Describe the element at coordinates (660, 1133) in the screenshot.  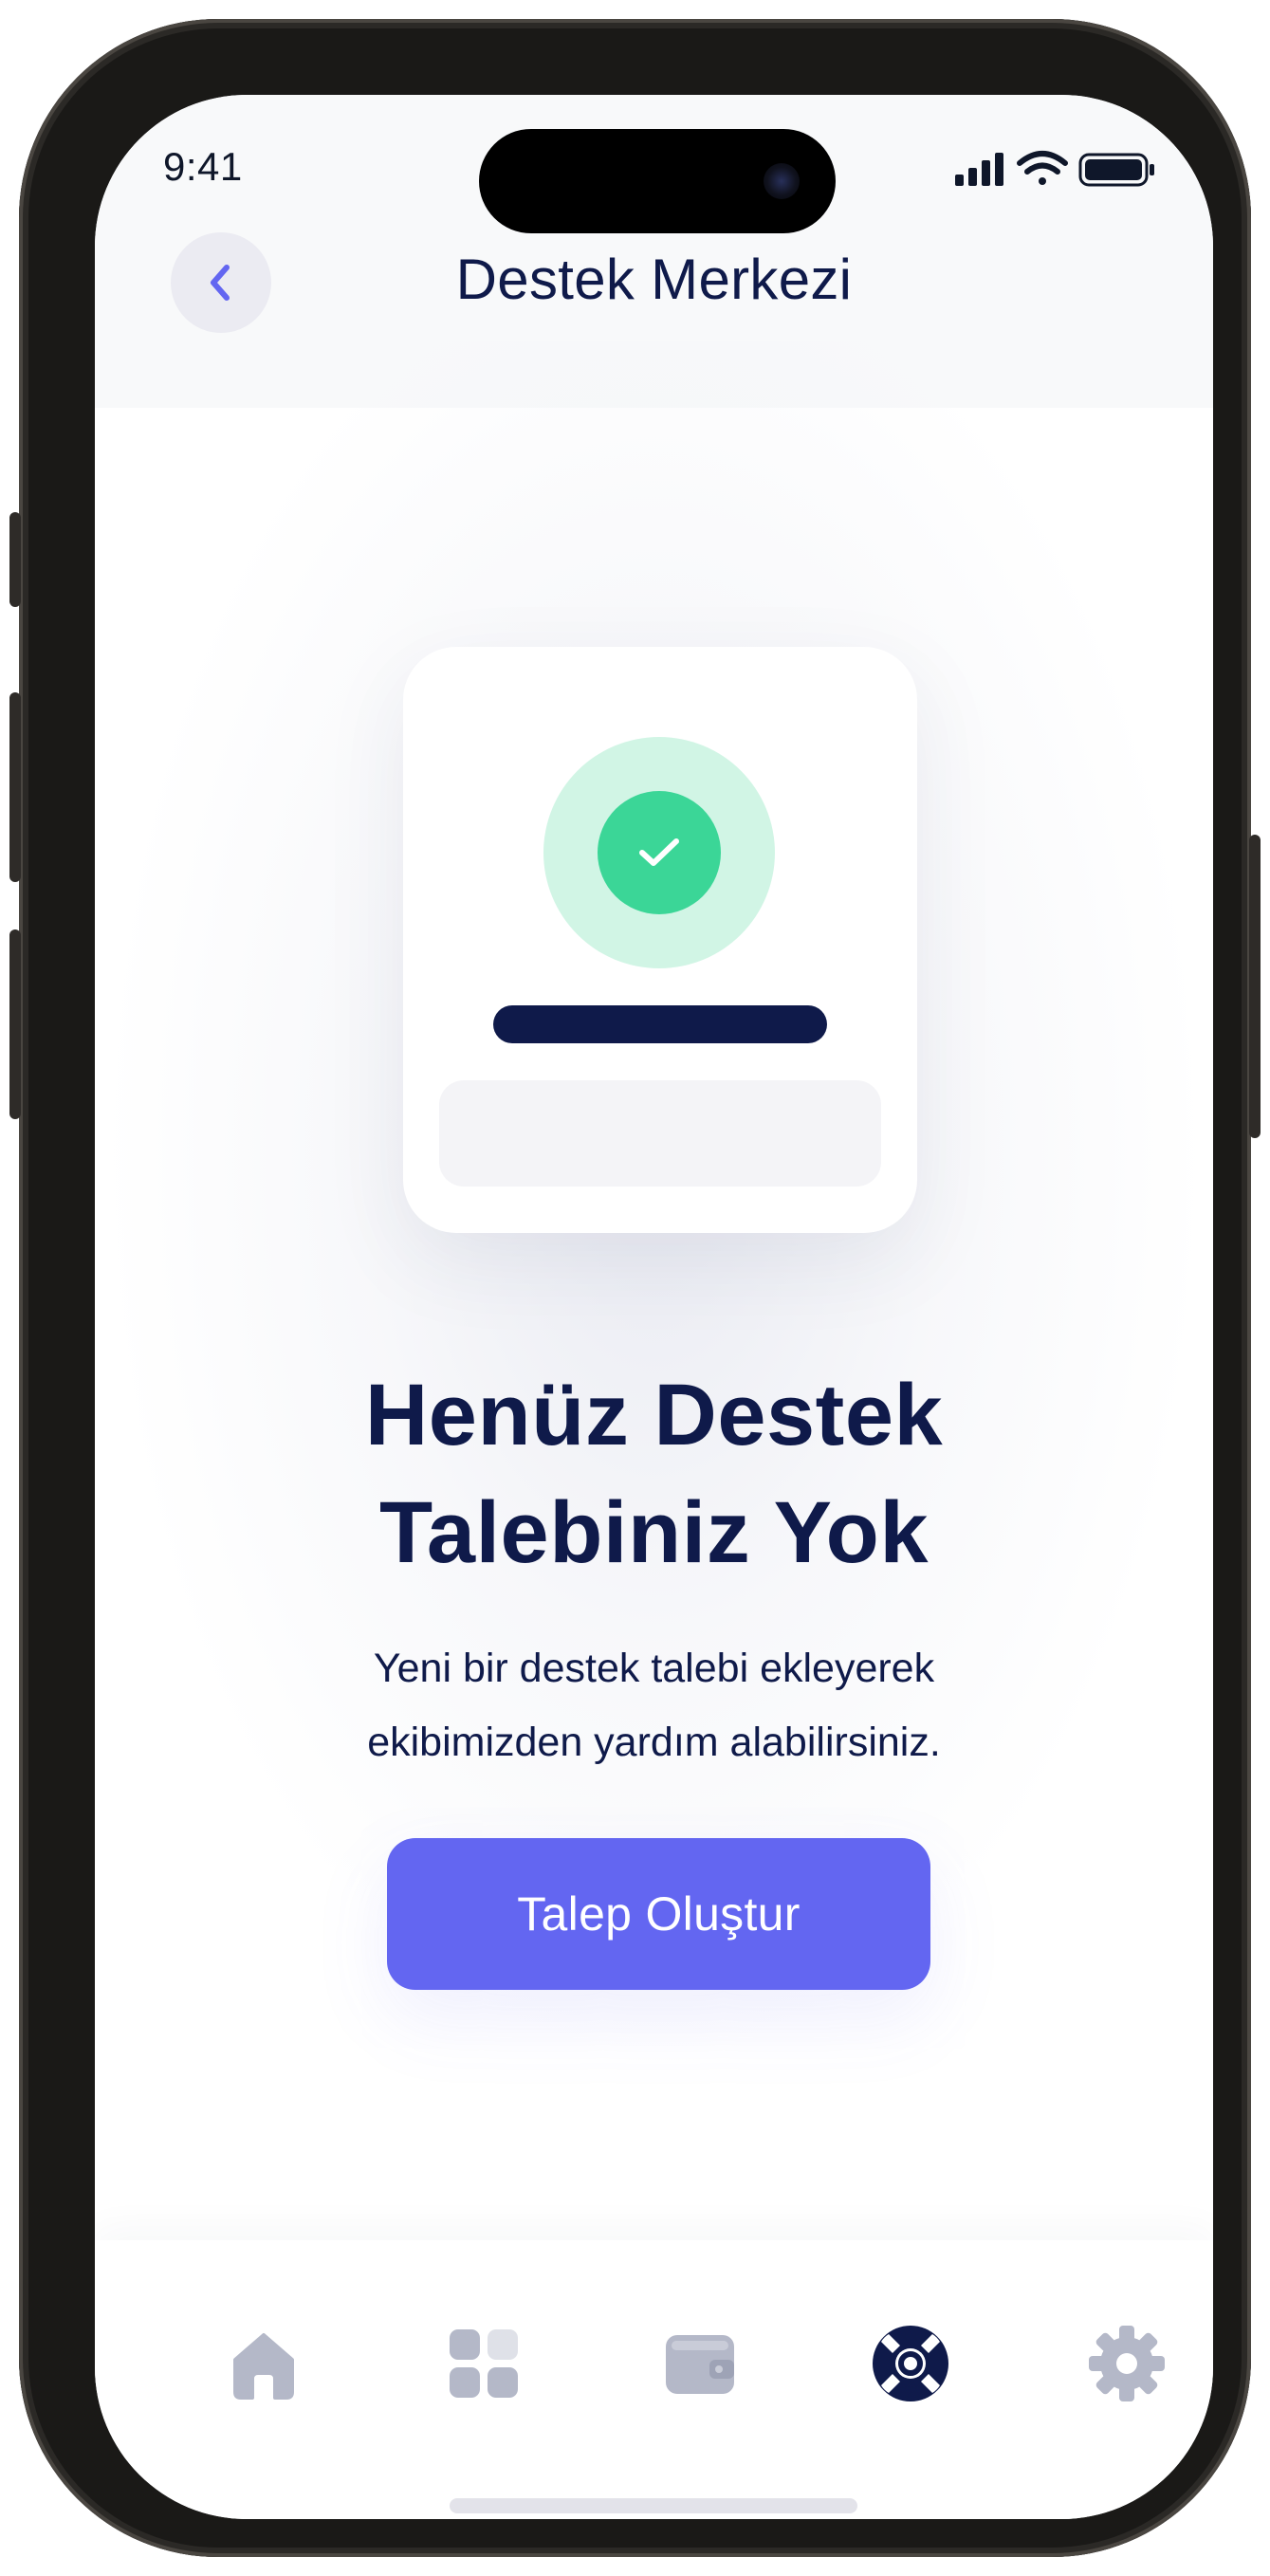
I see `placeholder-field` at that location.